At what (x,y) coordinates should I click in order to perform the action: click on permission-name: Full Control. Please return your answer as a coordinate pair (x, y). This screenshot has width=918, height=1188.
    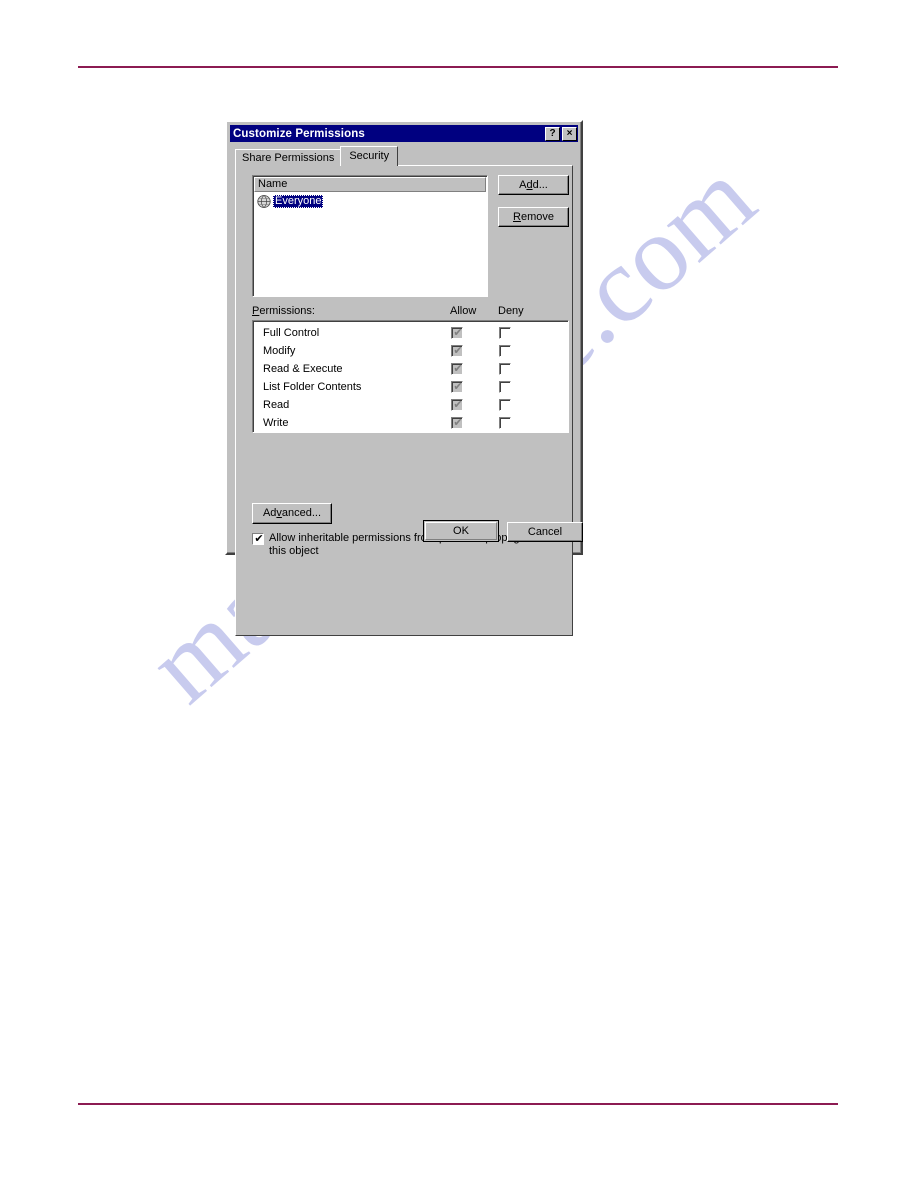
    Looking at the image, I should click on (291, 333).